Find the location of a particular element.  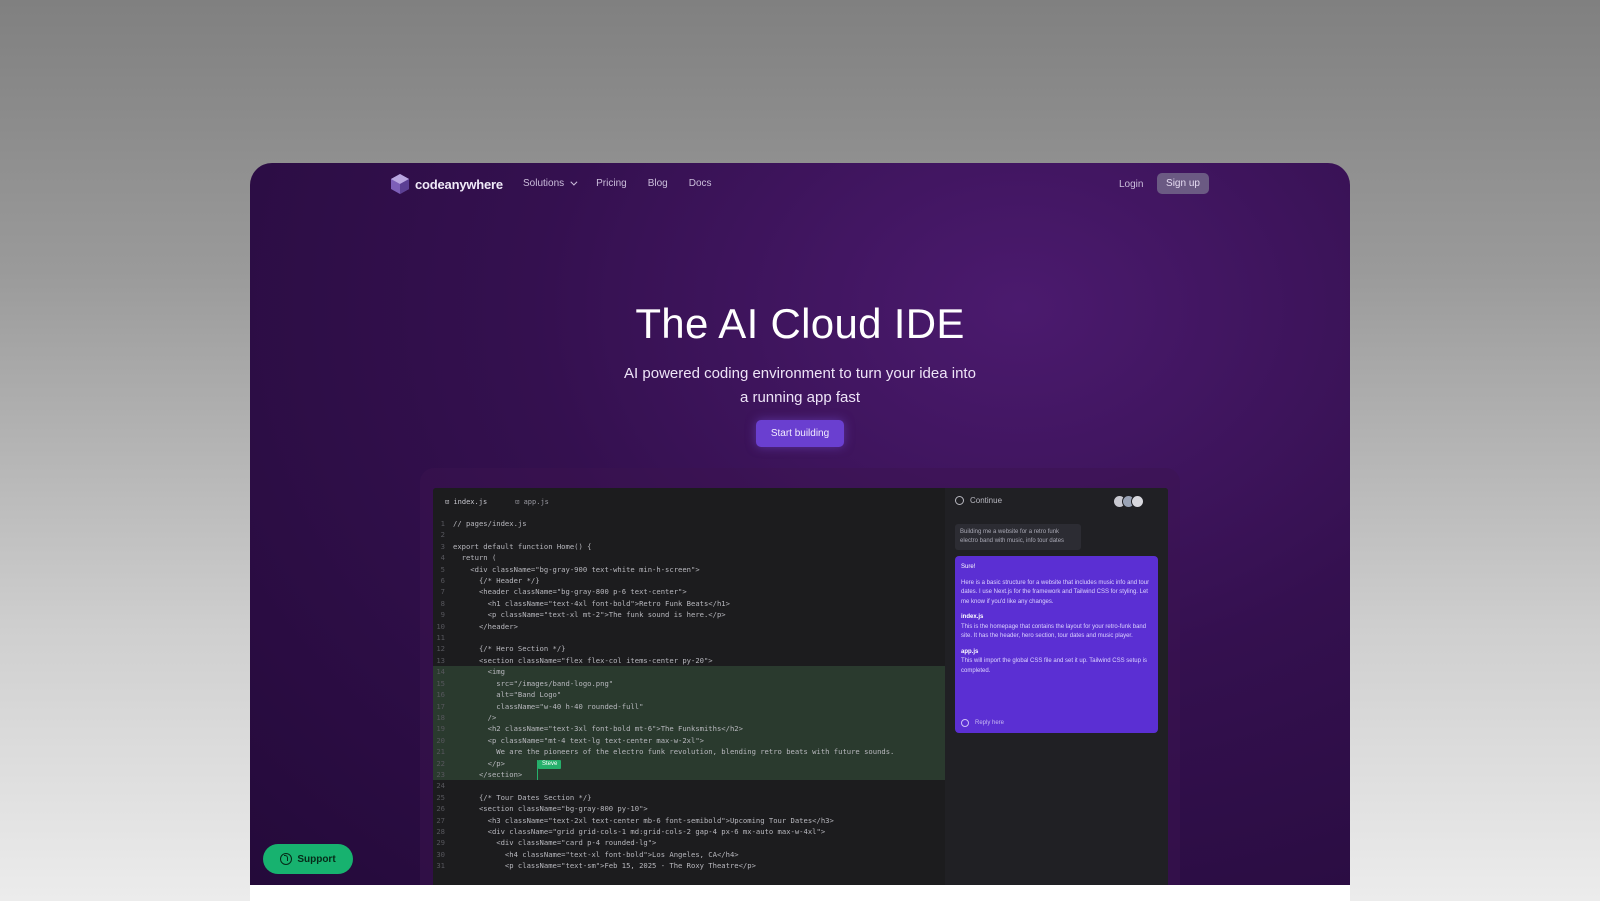

code-line: 2 is located at coordinates (689, 534).